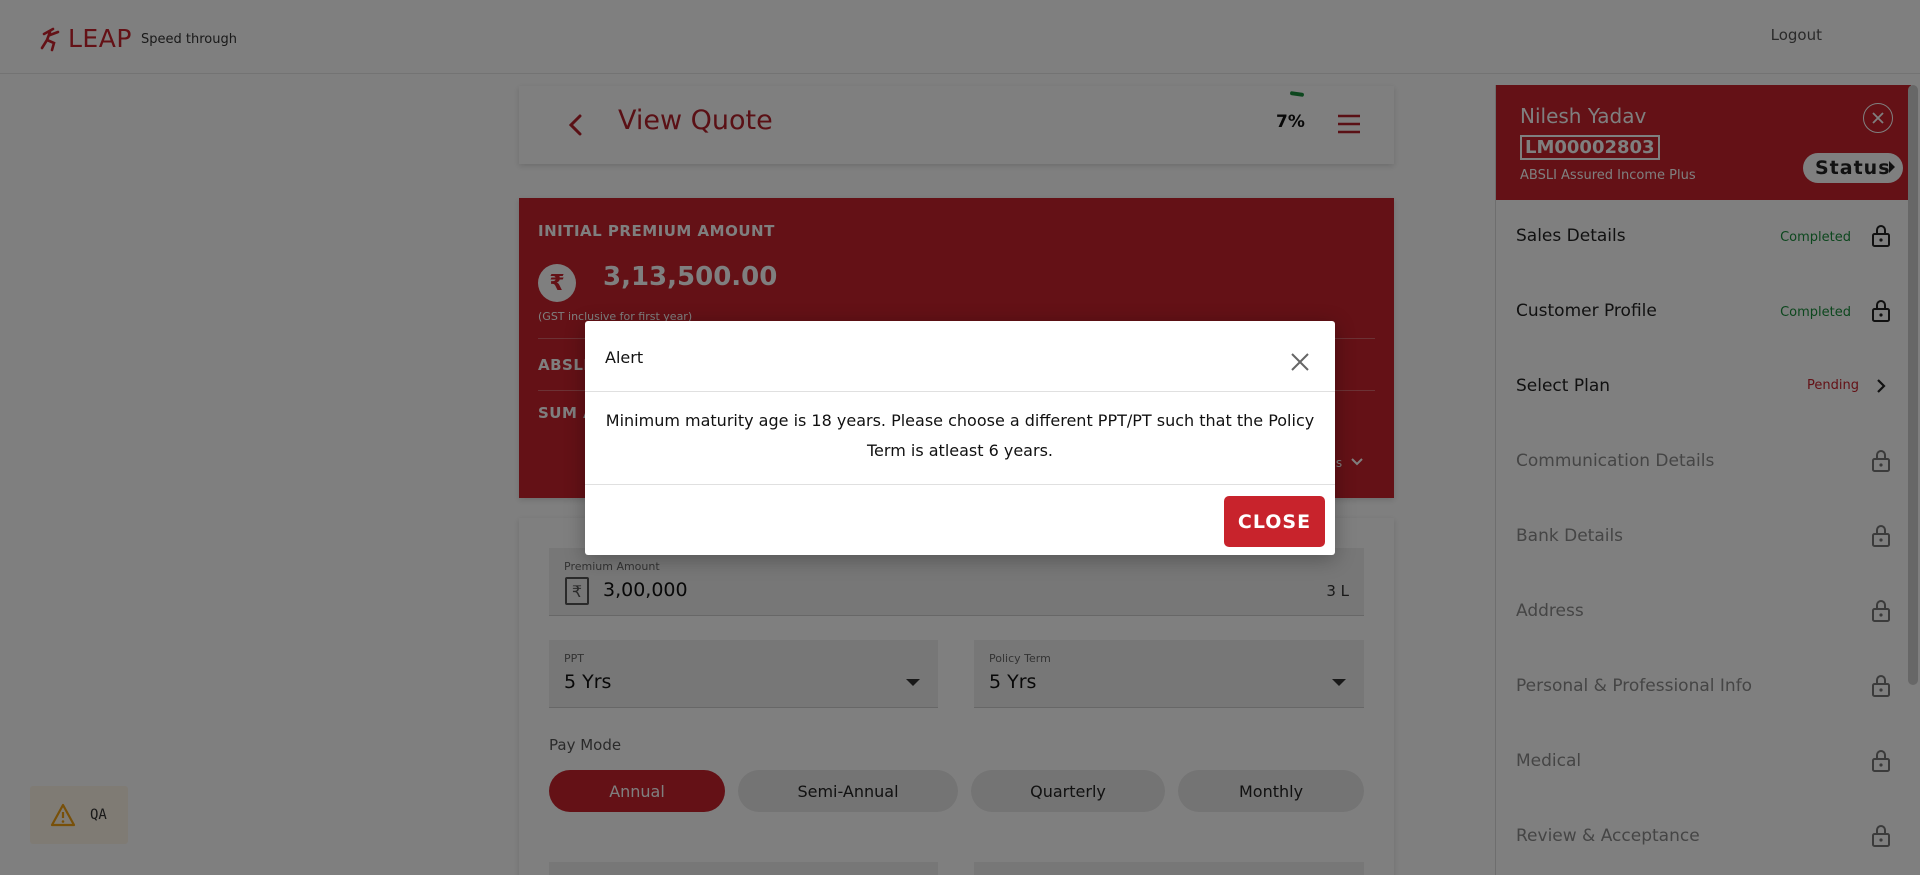  What do you see at coordinates (1300, 362) in the screenshot?
I see `close-icon` at bounding box center [1300, 362].